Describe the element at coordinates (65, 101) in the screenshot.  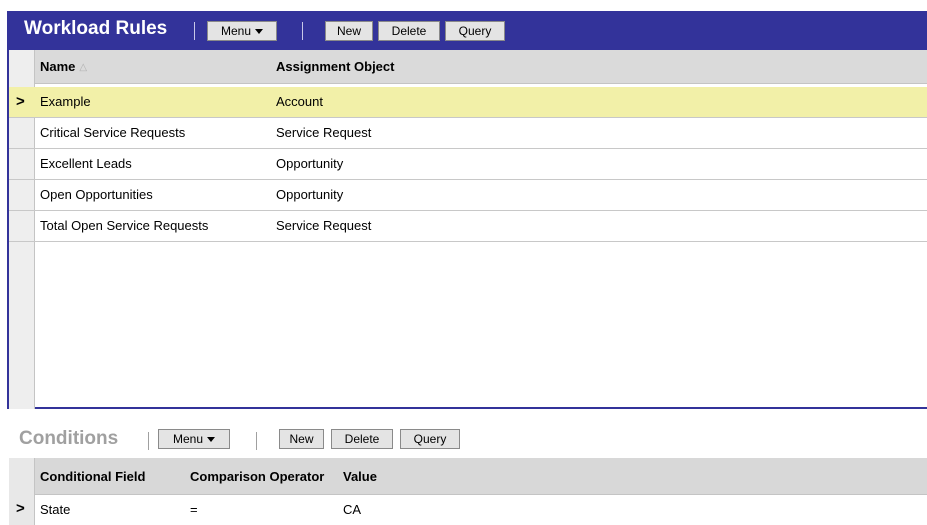
I see `rule-name: Example` at that location.